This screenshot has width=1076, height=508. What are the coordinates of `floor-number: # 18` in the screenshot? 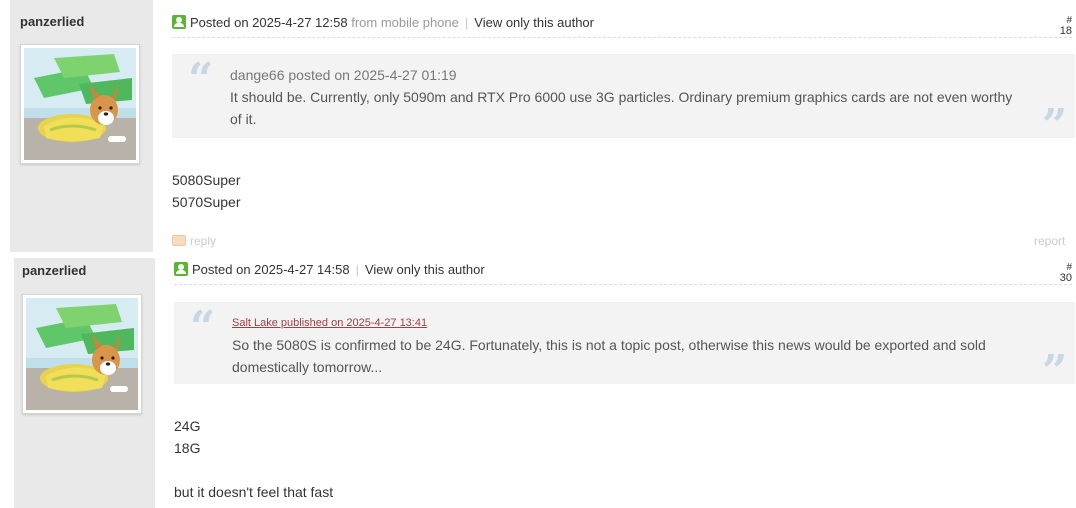 It's located at (1056, 26).